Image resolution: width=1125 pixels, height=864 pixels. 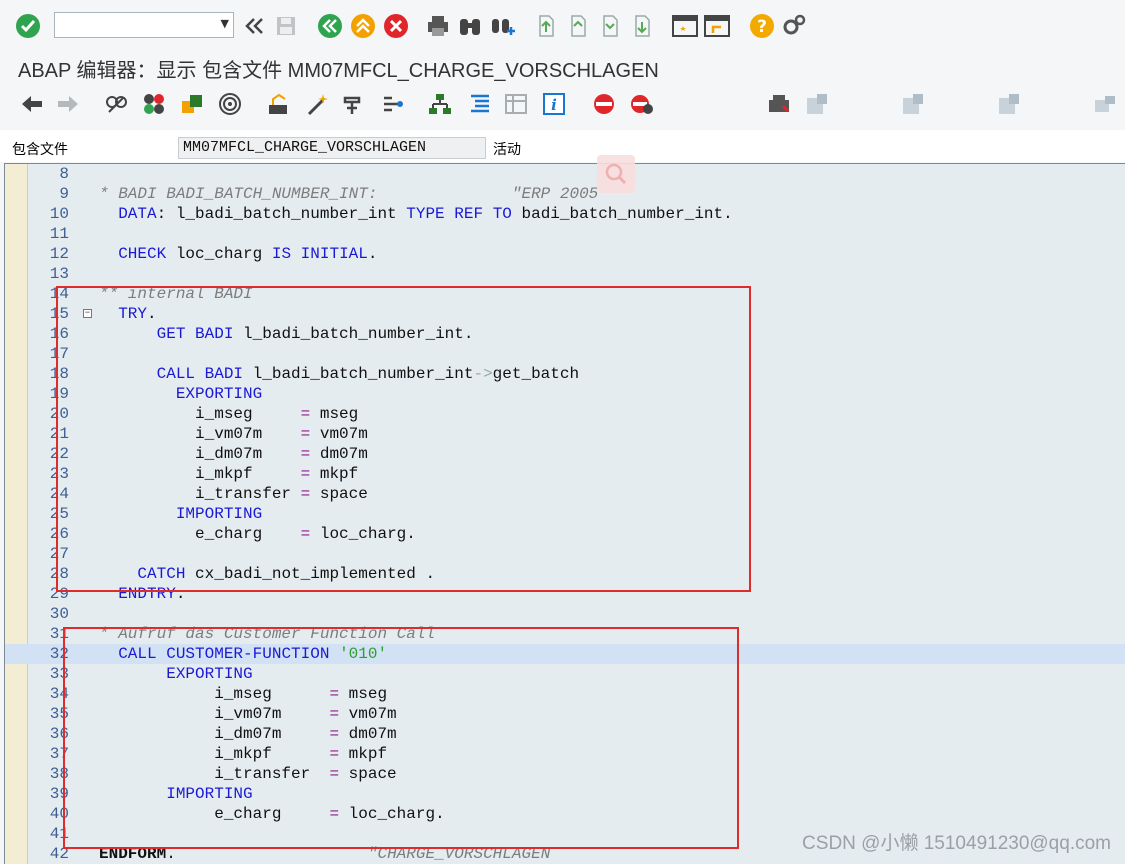 I want to click on code-text: CHECK loc_charg IS INITIAL., so click(x=248, y=254).